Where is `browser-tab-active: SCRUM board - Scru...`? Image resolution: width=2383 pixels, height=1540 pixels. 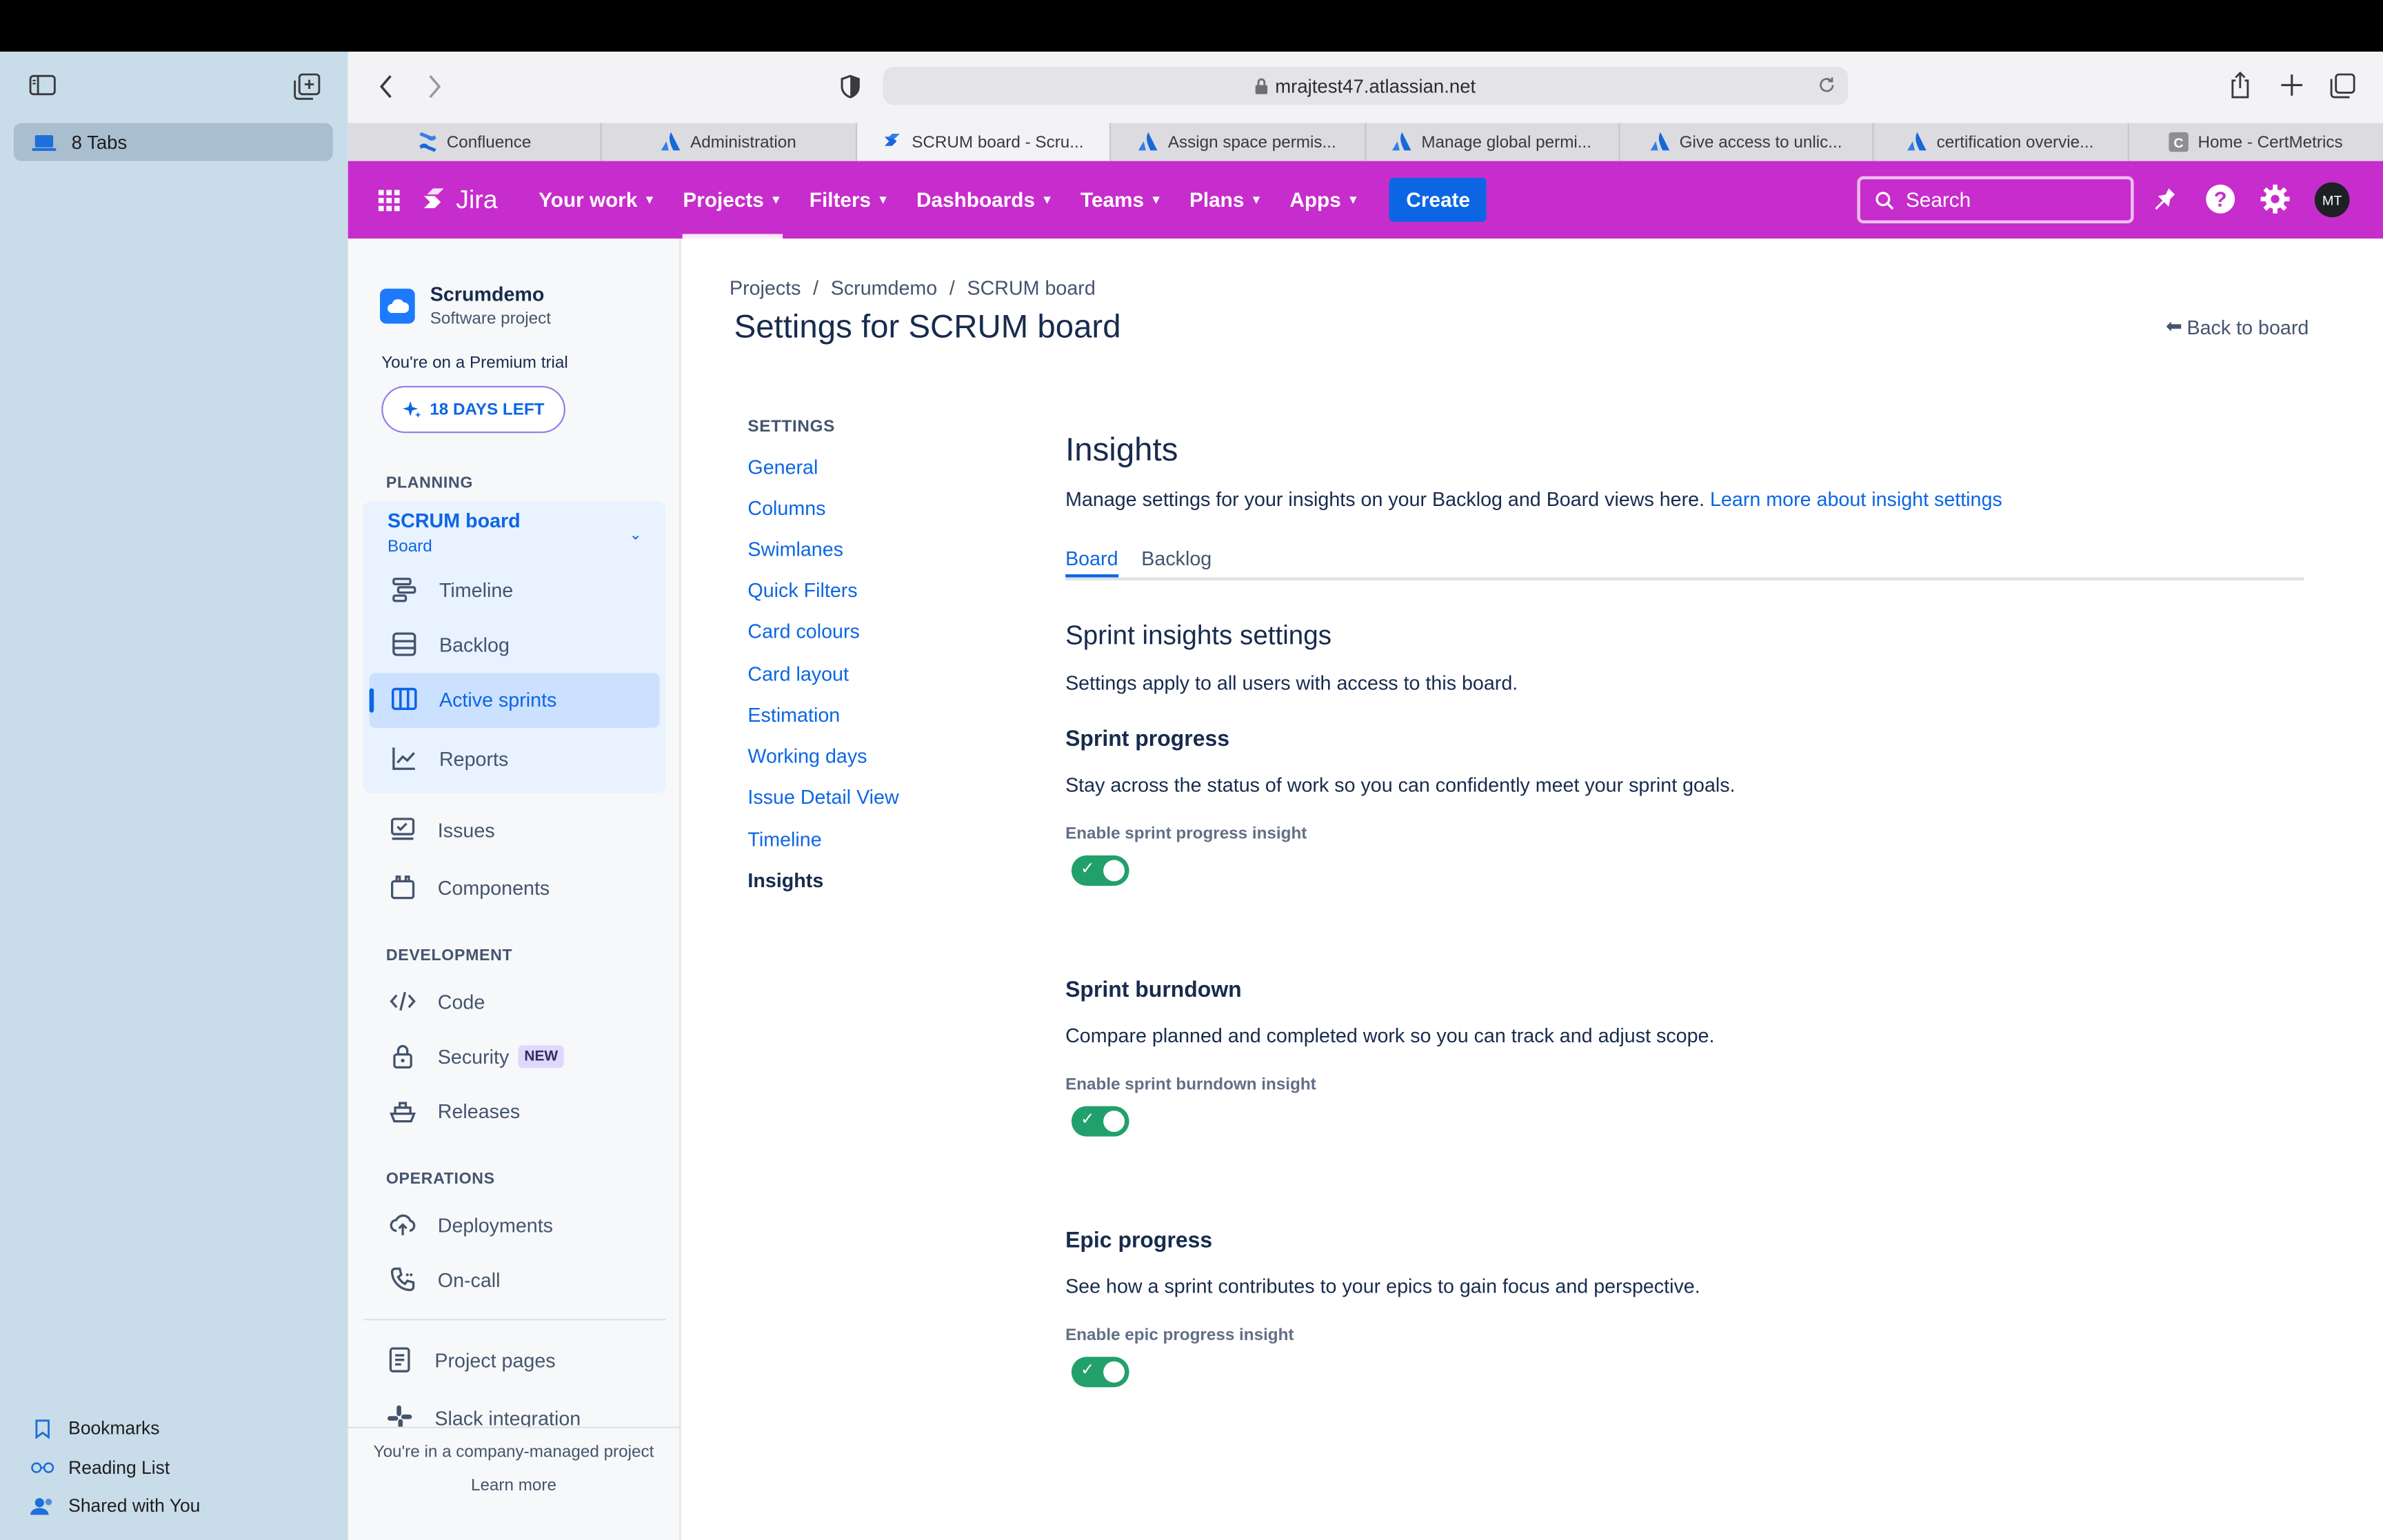 browser-tab-active: SCRUM board - Scru... is located at coordinates (984, 142).